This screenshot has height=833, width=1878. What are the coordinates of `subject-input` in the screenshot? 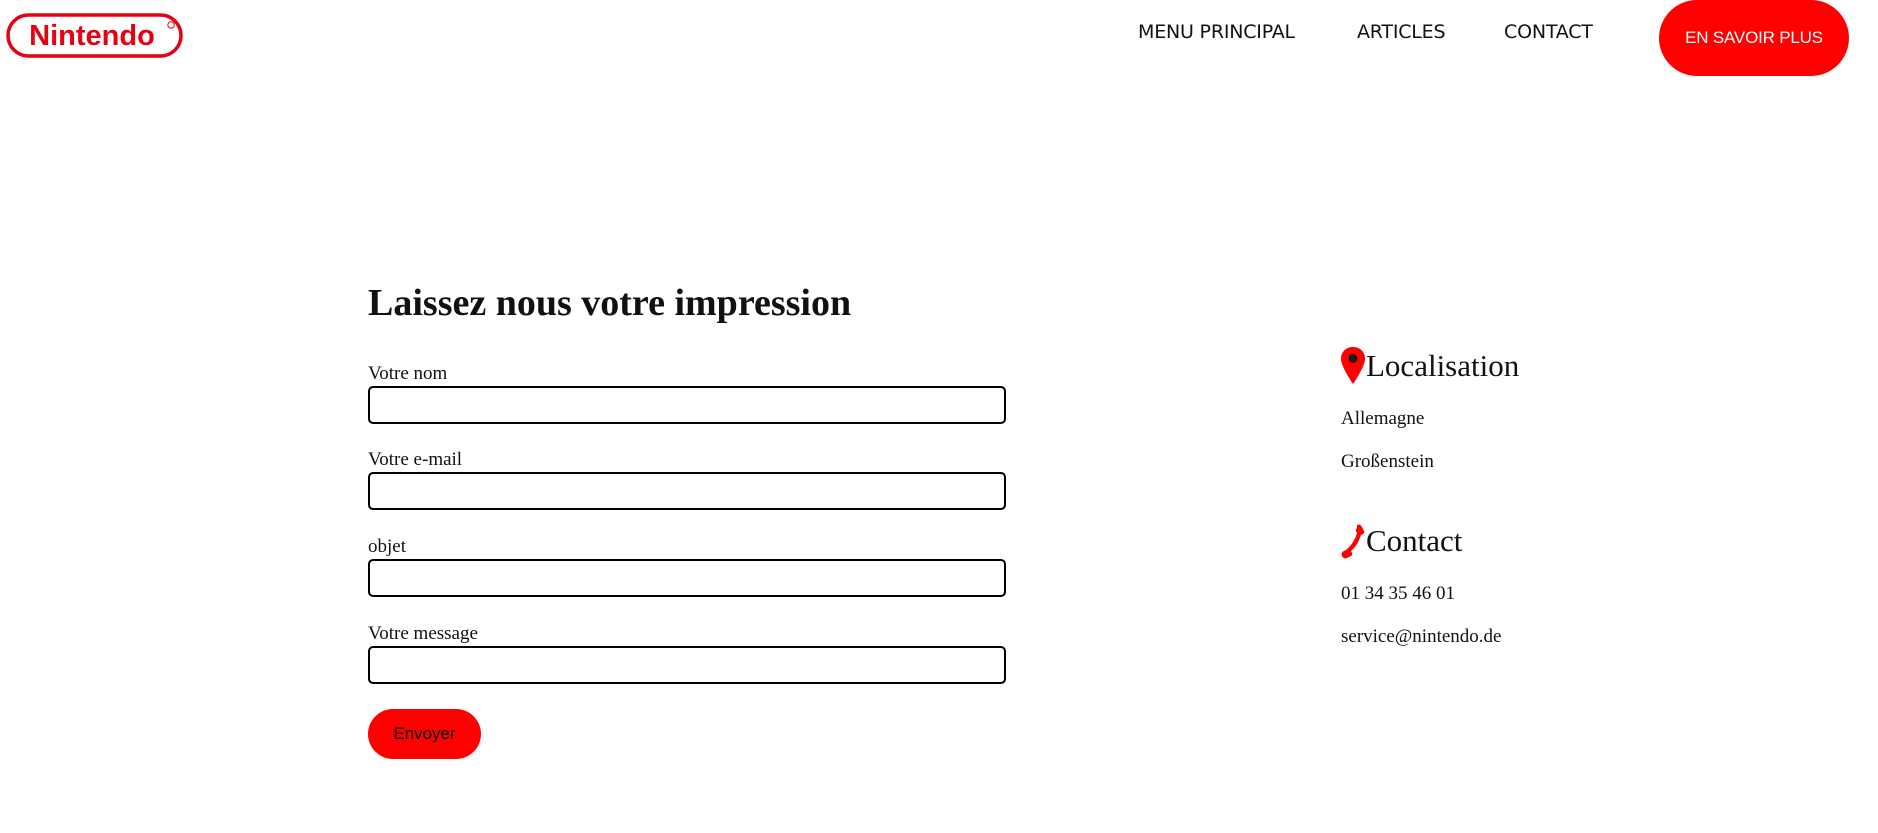 It's located at (687, 578).